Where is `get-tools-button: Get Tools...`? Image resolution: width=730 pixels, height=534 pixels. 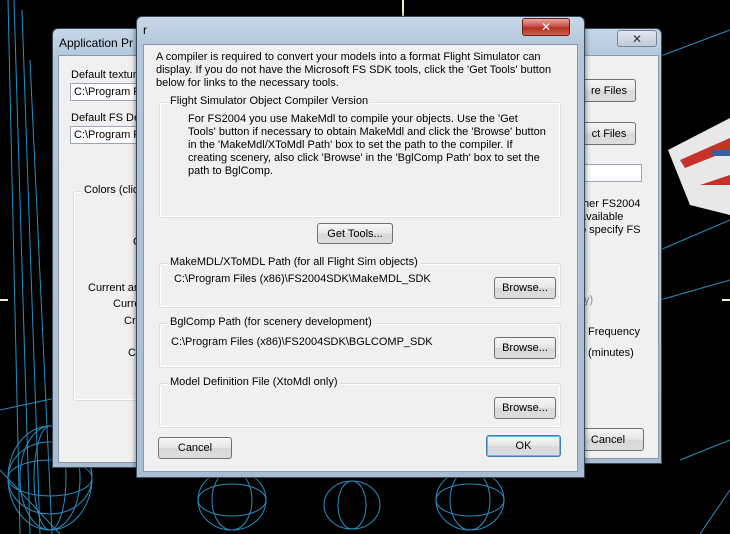
get-tools-button: Get Tools... is located at coordinates (355, 233).